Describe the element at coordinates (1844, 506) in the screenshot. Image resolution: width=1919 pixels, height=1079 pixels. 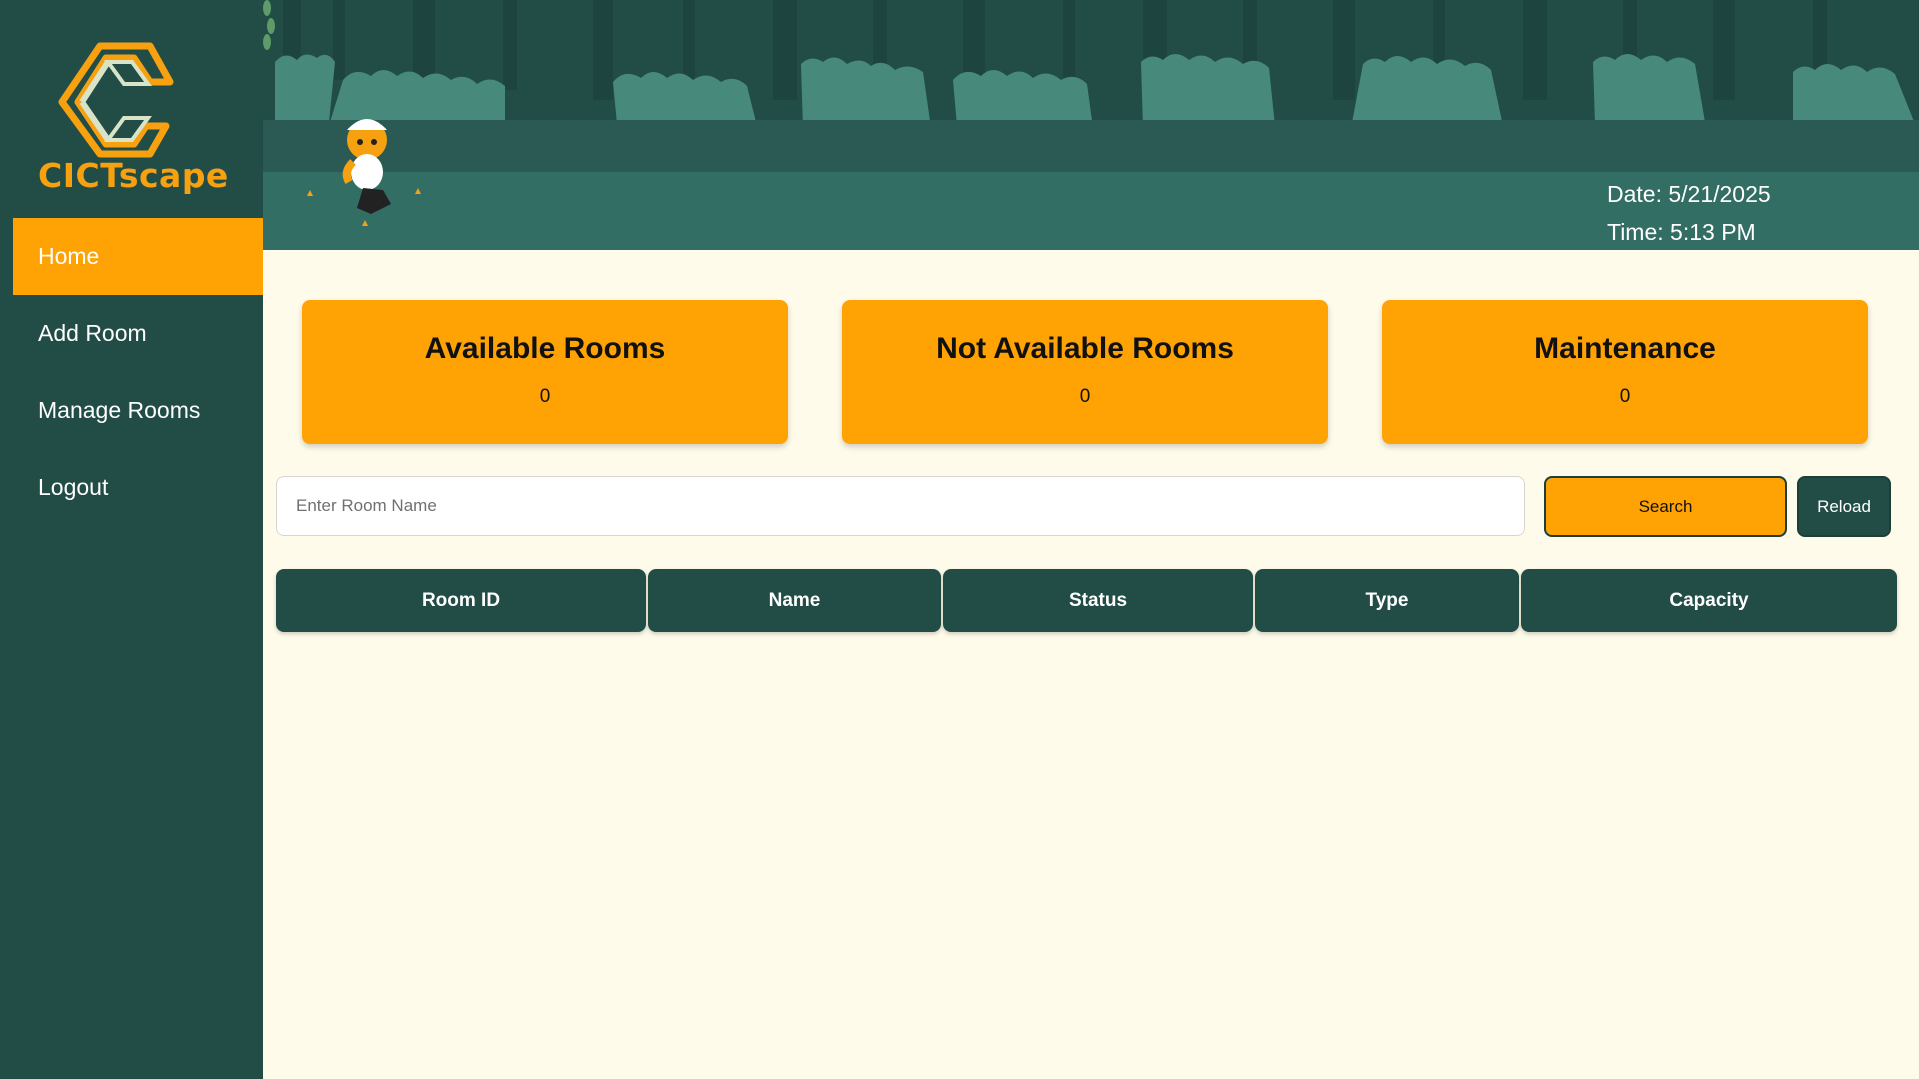
I see `reload-button: Reload` at that location.